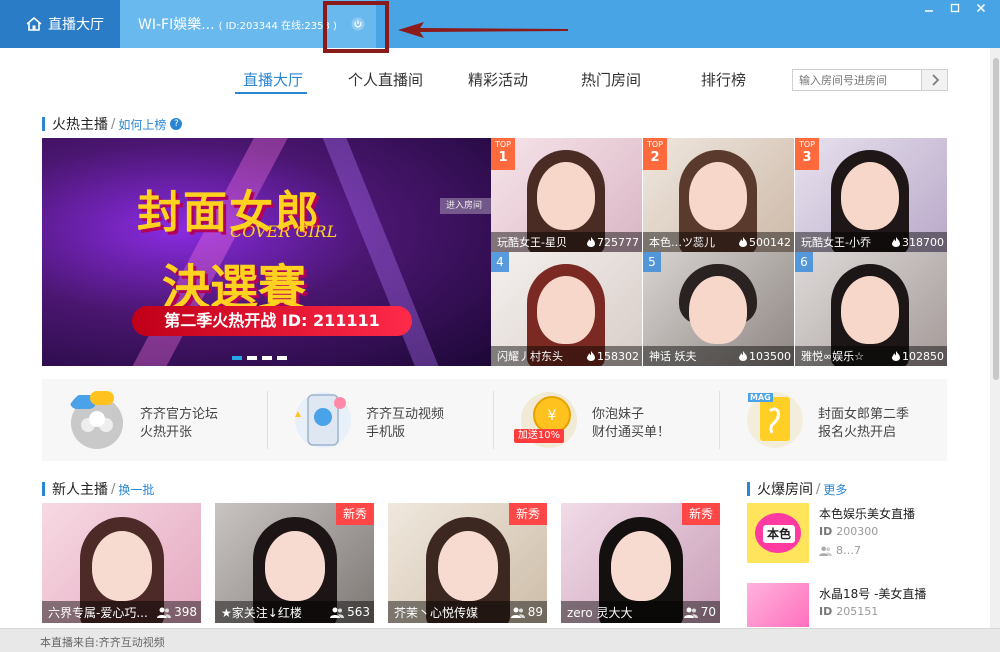  Describe the element at coordinates (176, 124) in the screenshot. I see `help-icon: ?` at that location.